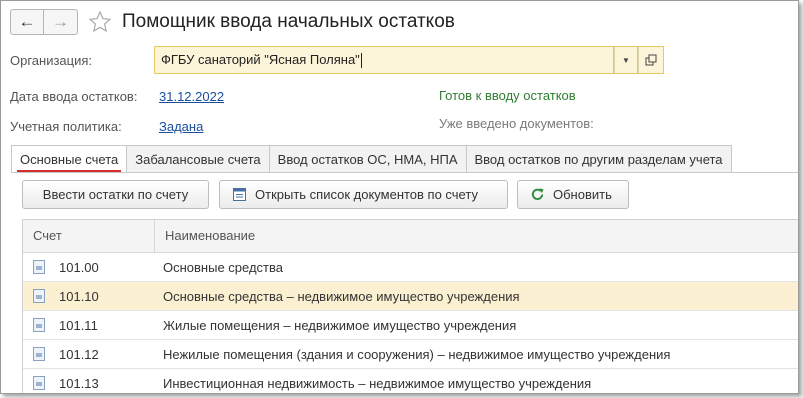  What do you see at coordinates (361, 61) in the screenshot?
I see `text-cursor` at bounding box center [361, 61].